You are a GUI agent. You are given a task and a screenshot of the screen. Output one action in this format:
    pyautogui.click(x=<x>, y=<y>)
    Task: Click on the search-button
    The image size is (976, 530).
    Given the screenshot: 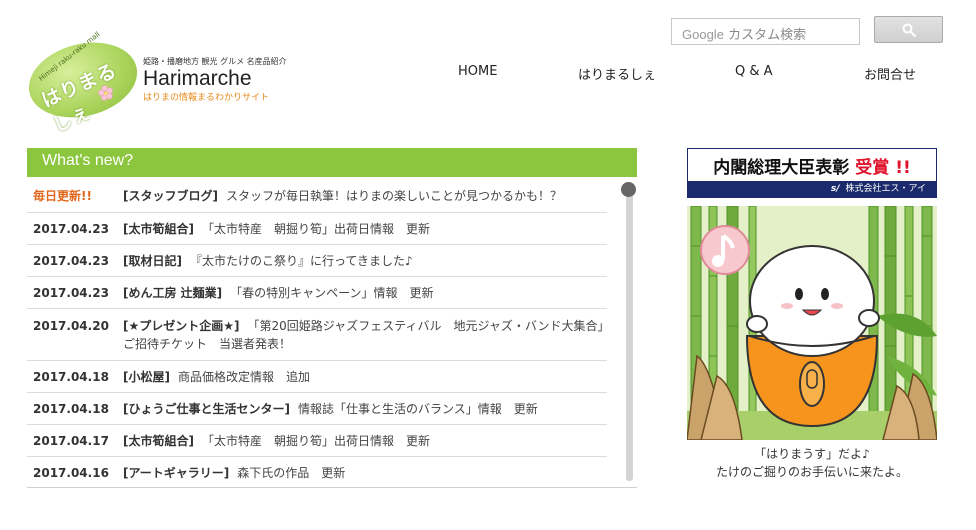 What is the action you would take?
    pyautogui.click(x=908, y=29)
    